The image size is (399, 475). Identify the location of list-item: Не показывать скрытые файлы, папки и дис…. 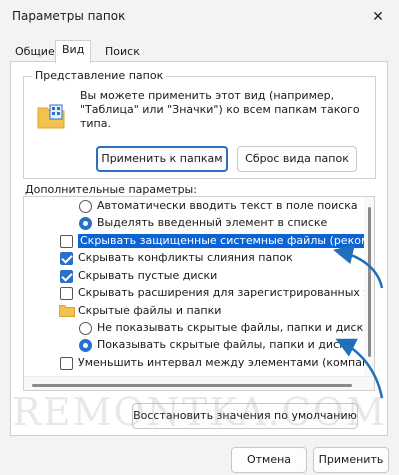
(197, 328).